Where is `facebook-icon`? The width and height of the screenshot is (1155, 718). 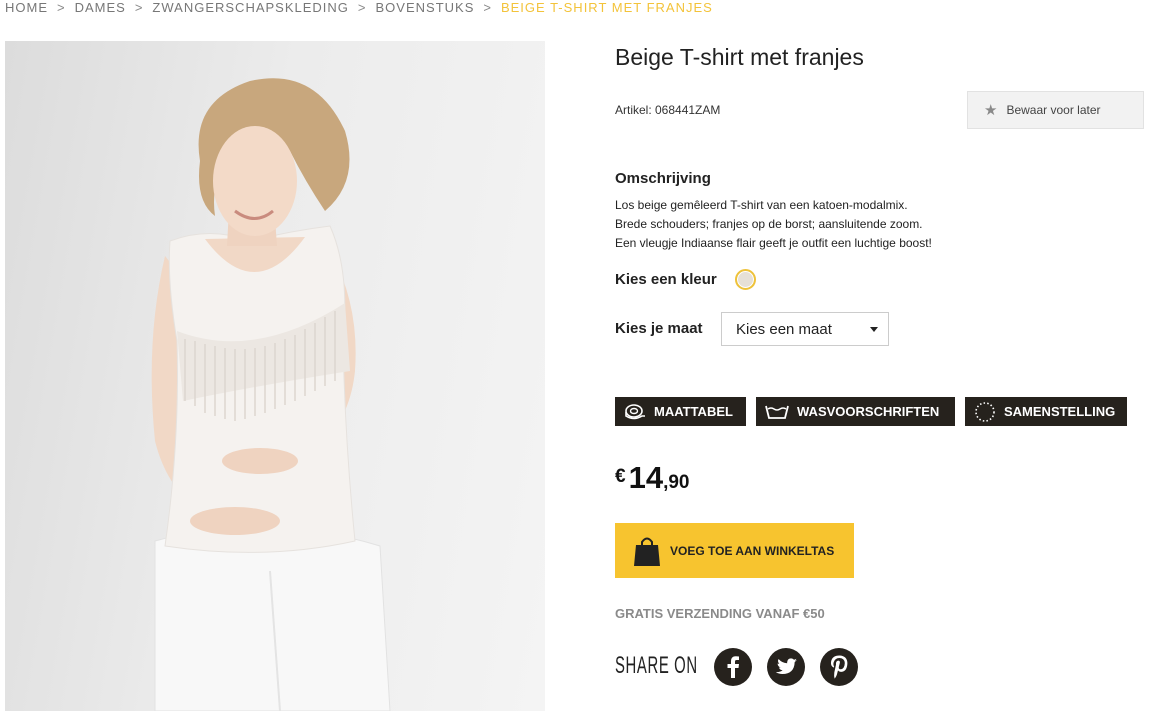
facebook-icon is located at coordinates (733, 667).